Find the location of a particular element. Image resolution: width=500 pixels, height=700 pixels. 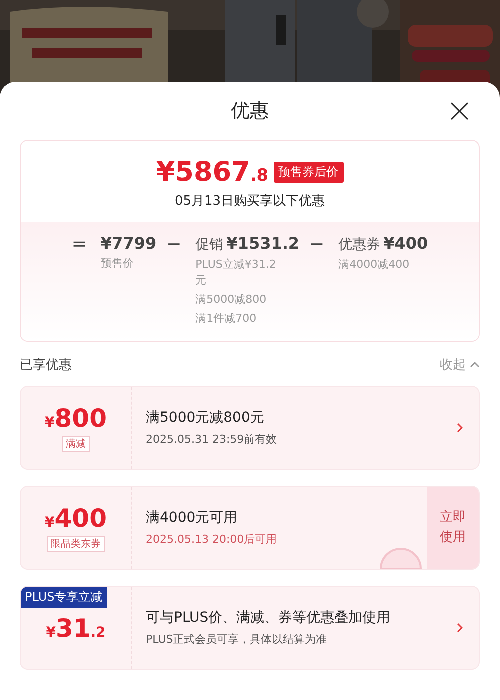

operator: = is located at coordinates (79, 245).